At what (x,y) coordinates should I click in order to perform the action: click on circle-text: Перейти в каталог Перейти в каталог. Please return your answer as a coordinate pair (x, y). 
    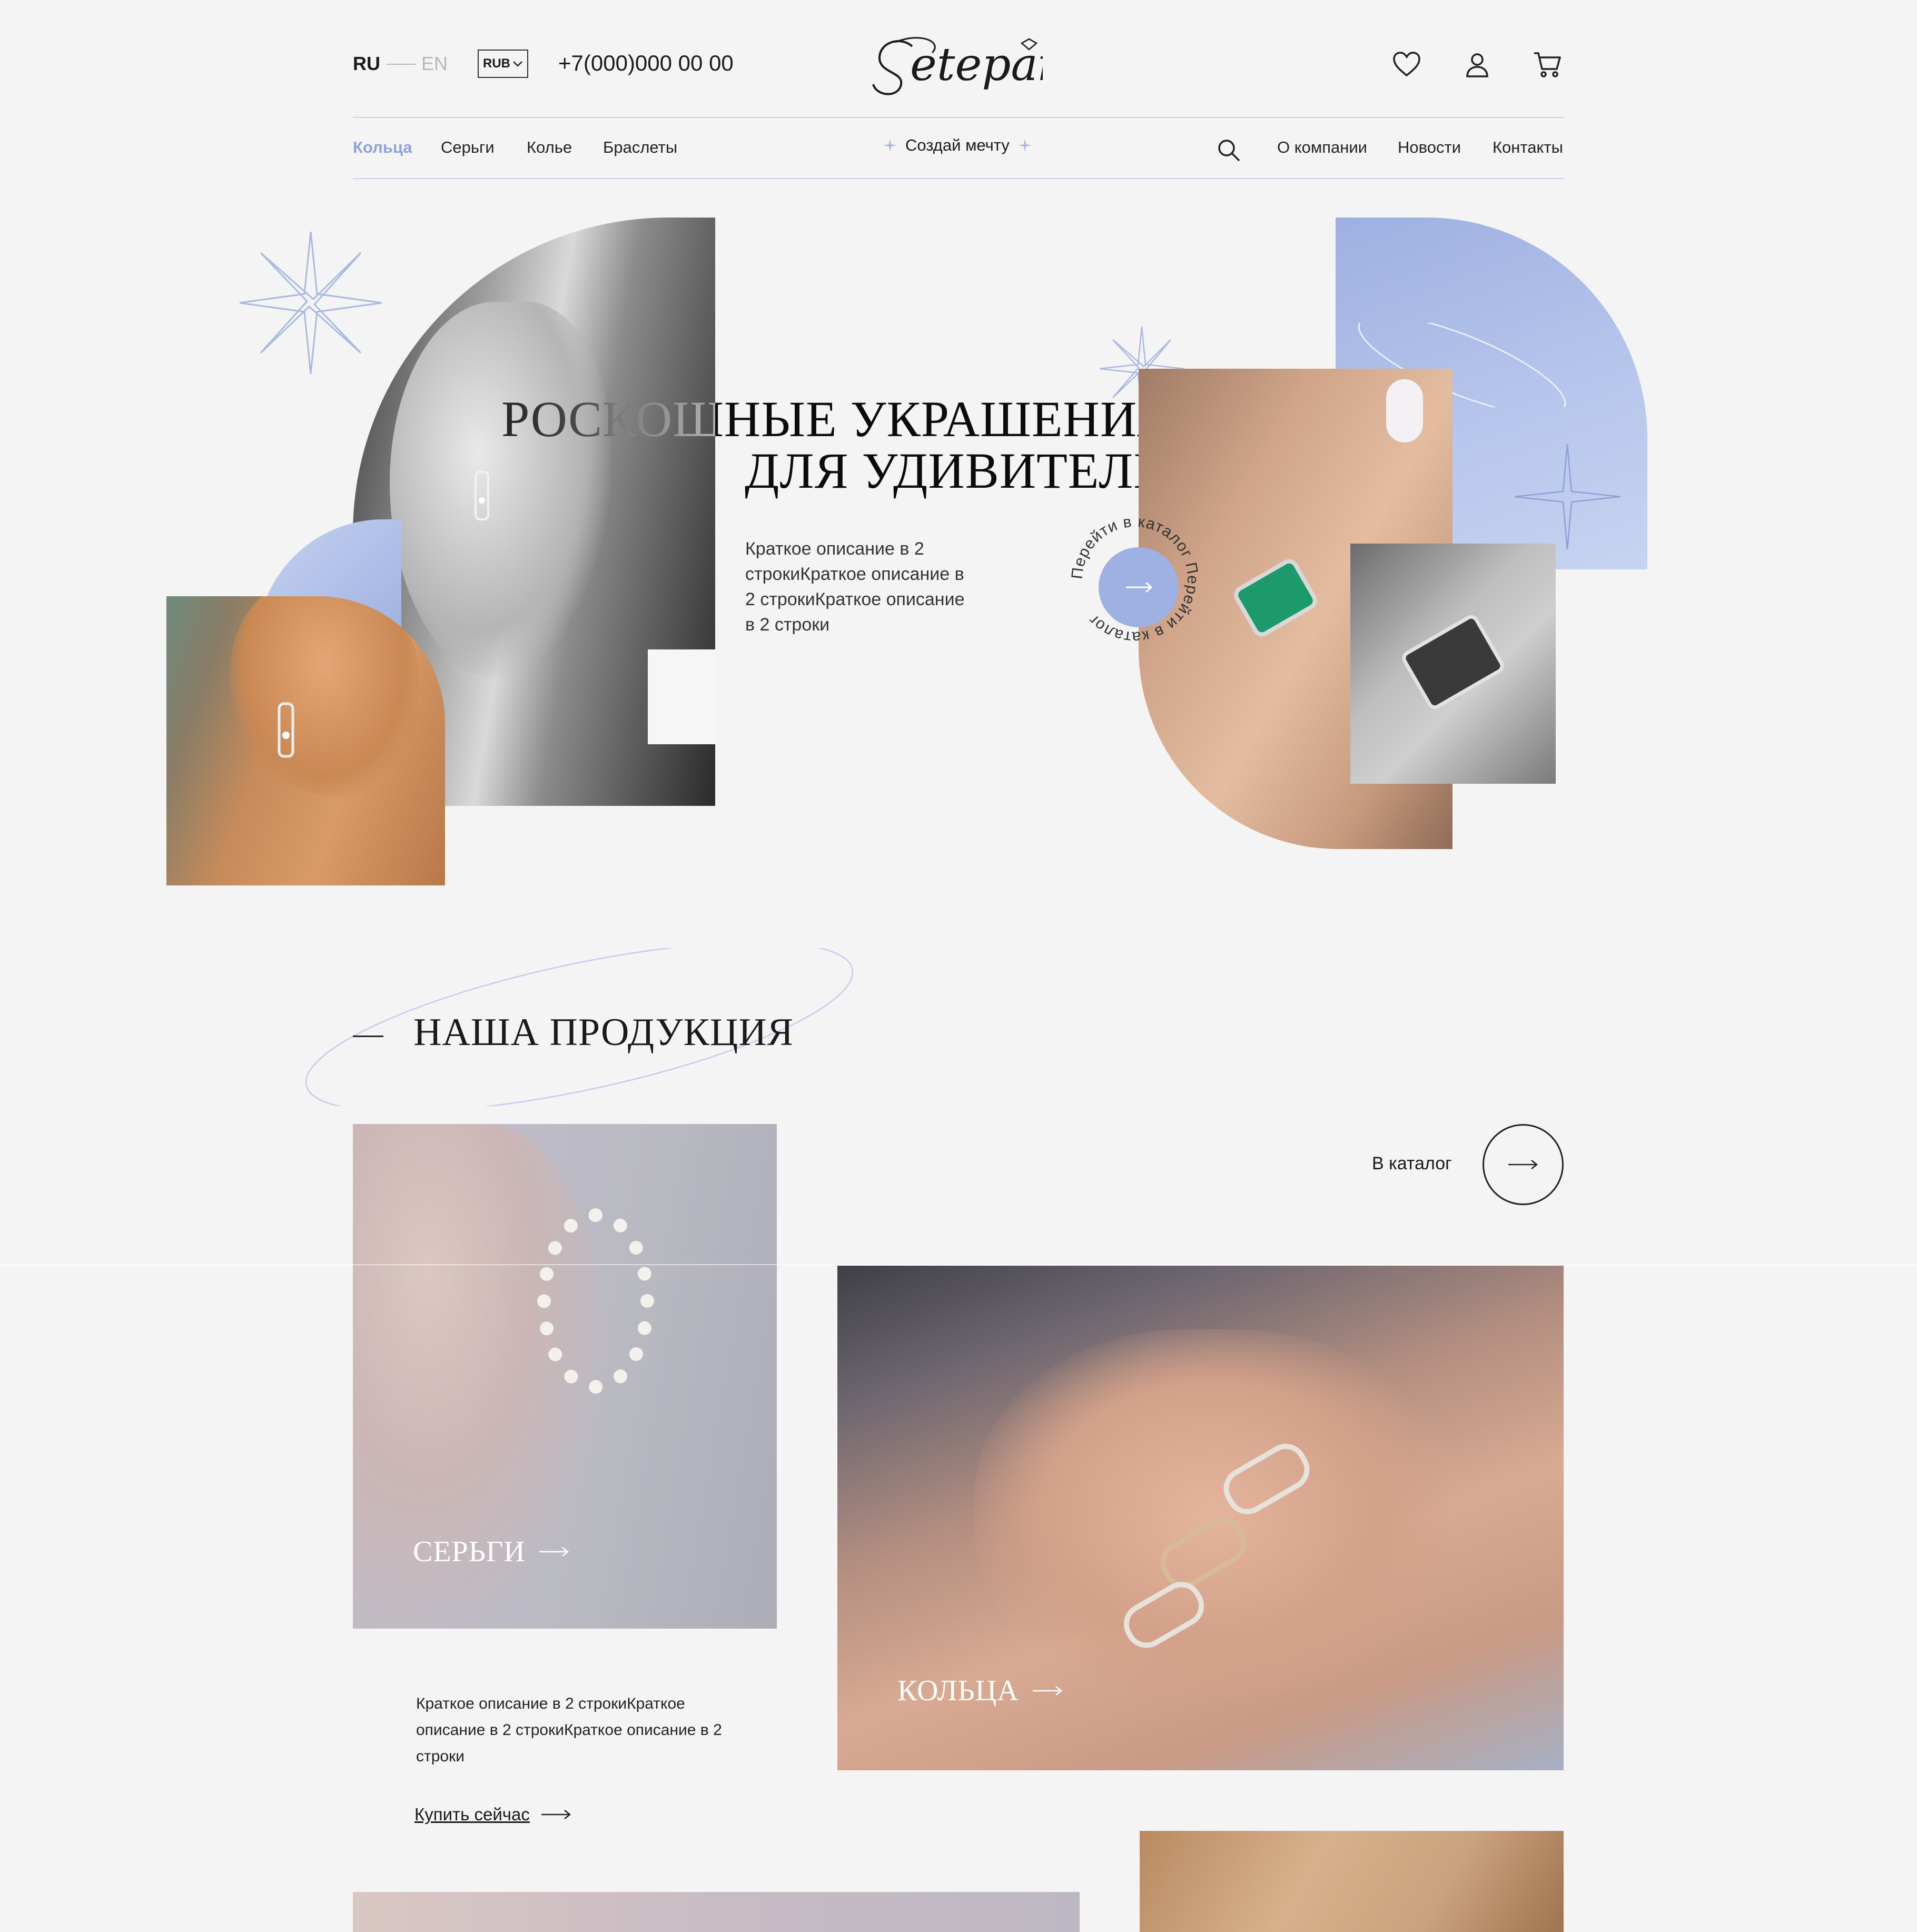
    Looking at the image, I should click on (1135, 579).